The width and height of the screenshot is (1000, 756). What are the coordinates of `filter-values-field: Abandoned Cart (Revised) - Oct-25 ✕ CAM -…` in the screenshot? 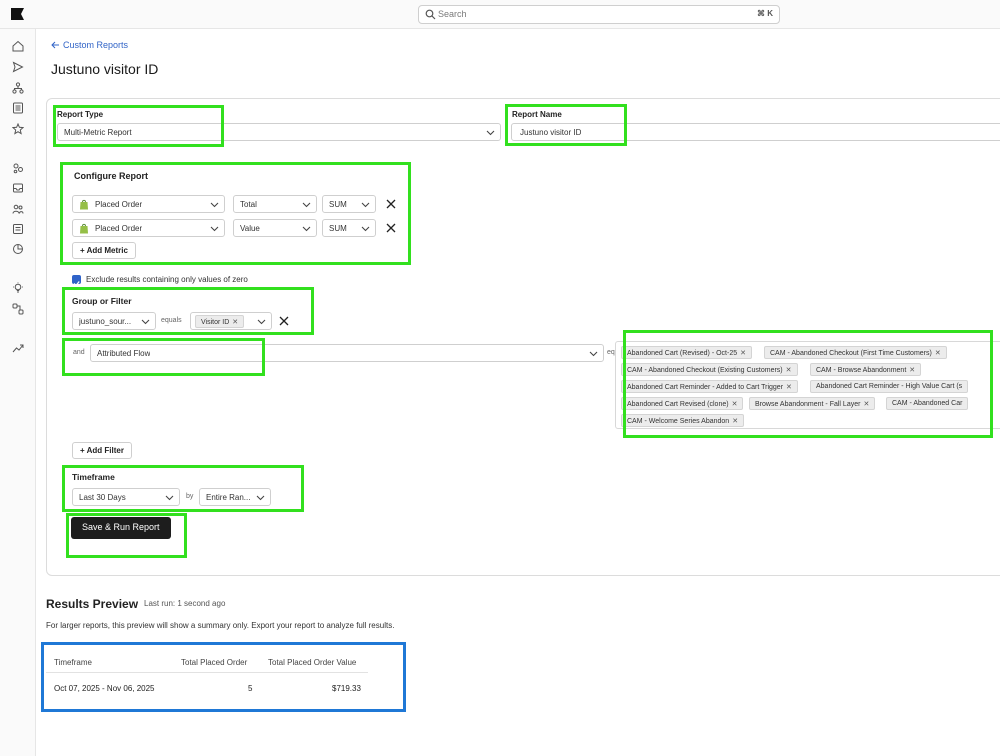 It's located at (807, 385).